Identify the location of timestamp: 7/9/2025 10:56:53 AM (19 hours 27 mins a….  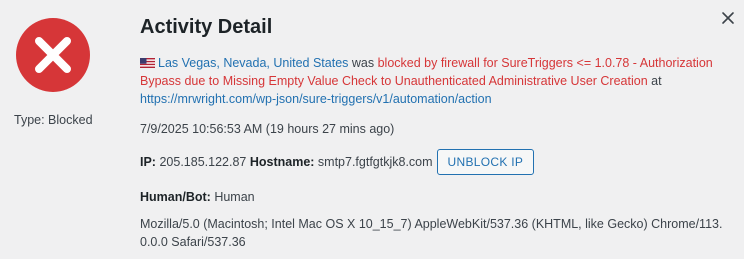
(267, 129).